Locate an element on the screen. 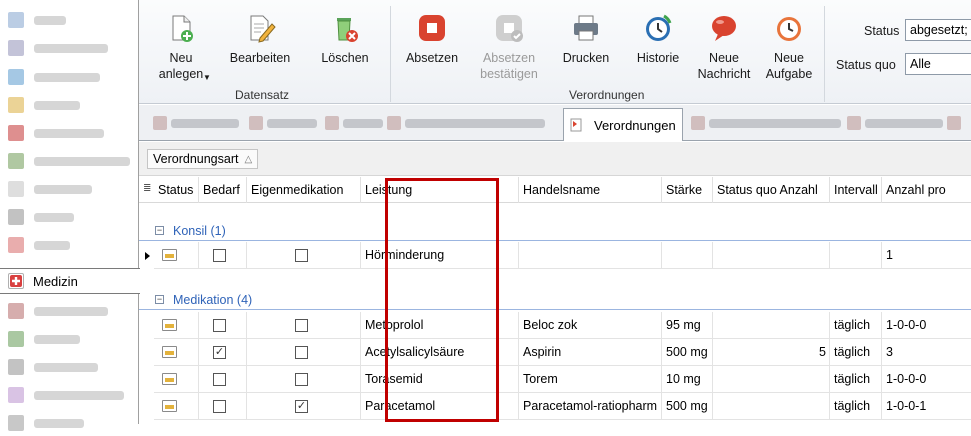  cell-bedarf: ✓ is located at coordinates (223, 352).